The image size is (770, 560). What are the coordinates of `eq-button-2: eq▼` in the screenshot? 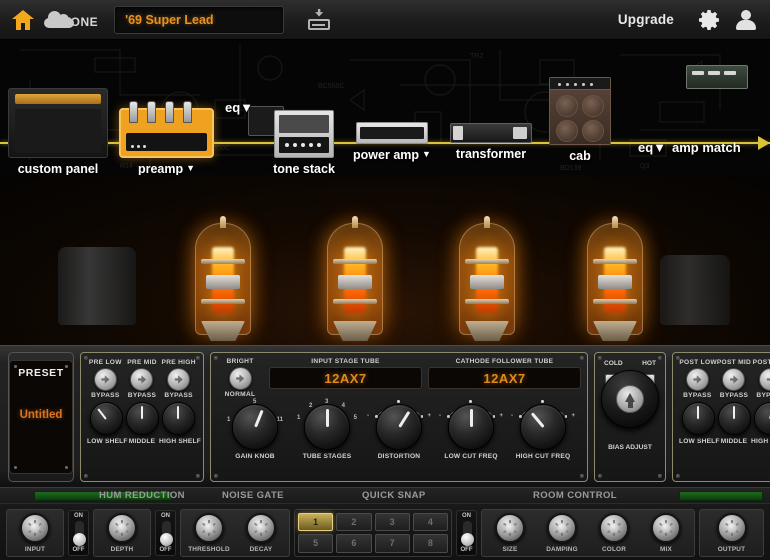 It's located at (652, 147).